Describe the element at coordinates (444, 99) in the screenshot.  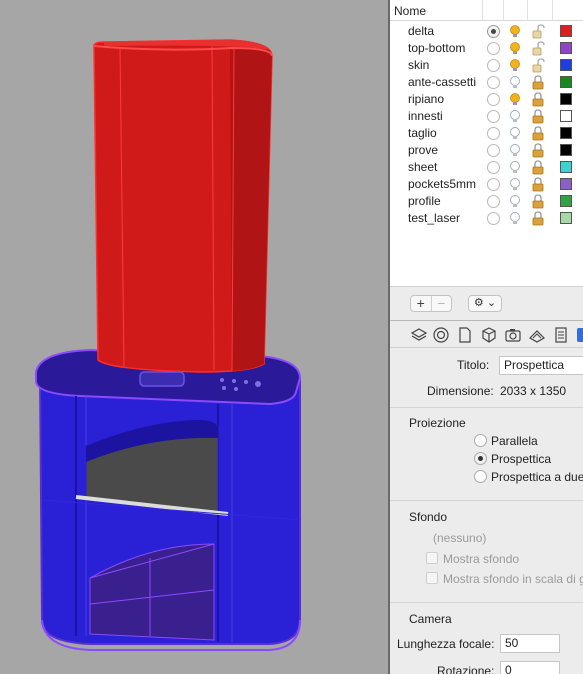
I see `layer-name: ripiano` at that location.